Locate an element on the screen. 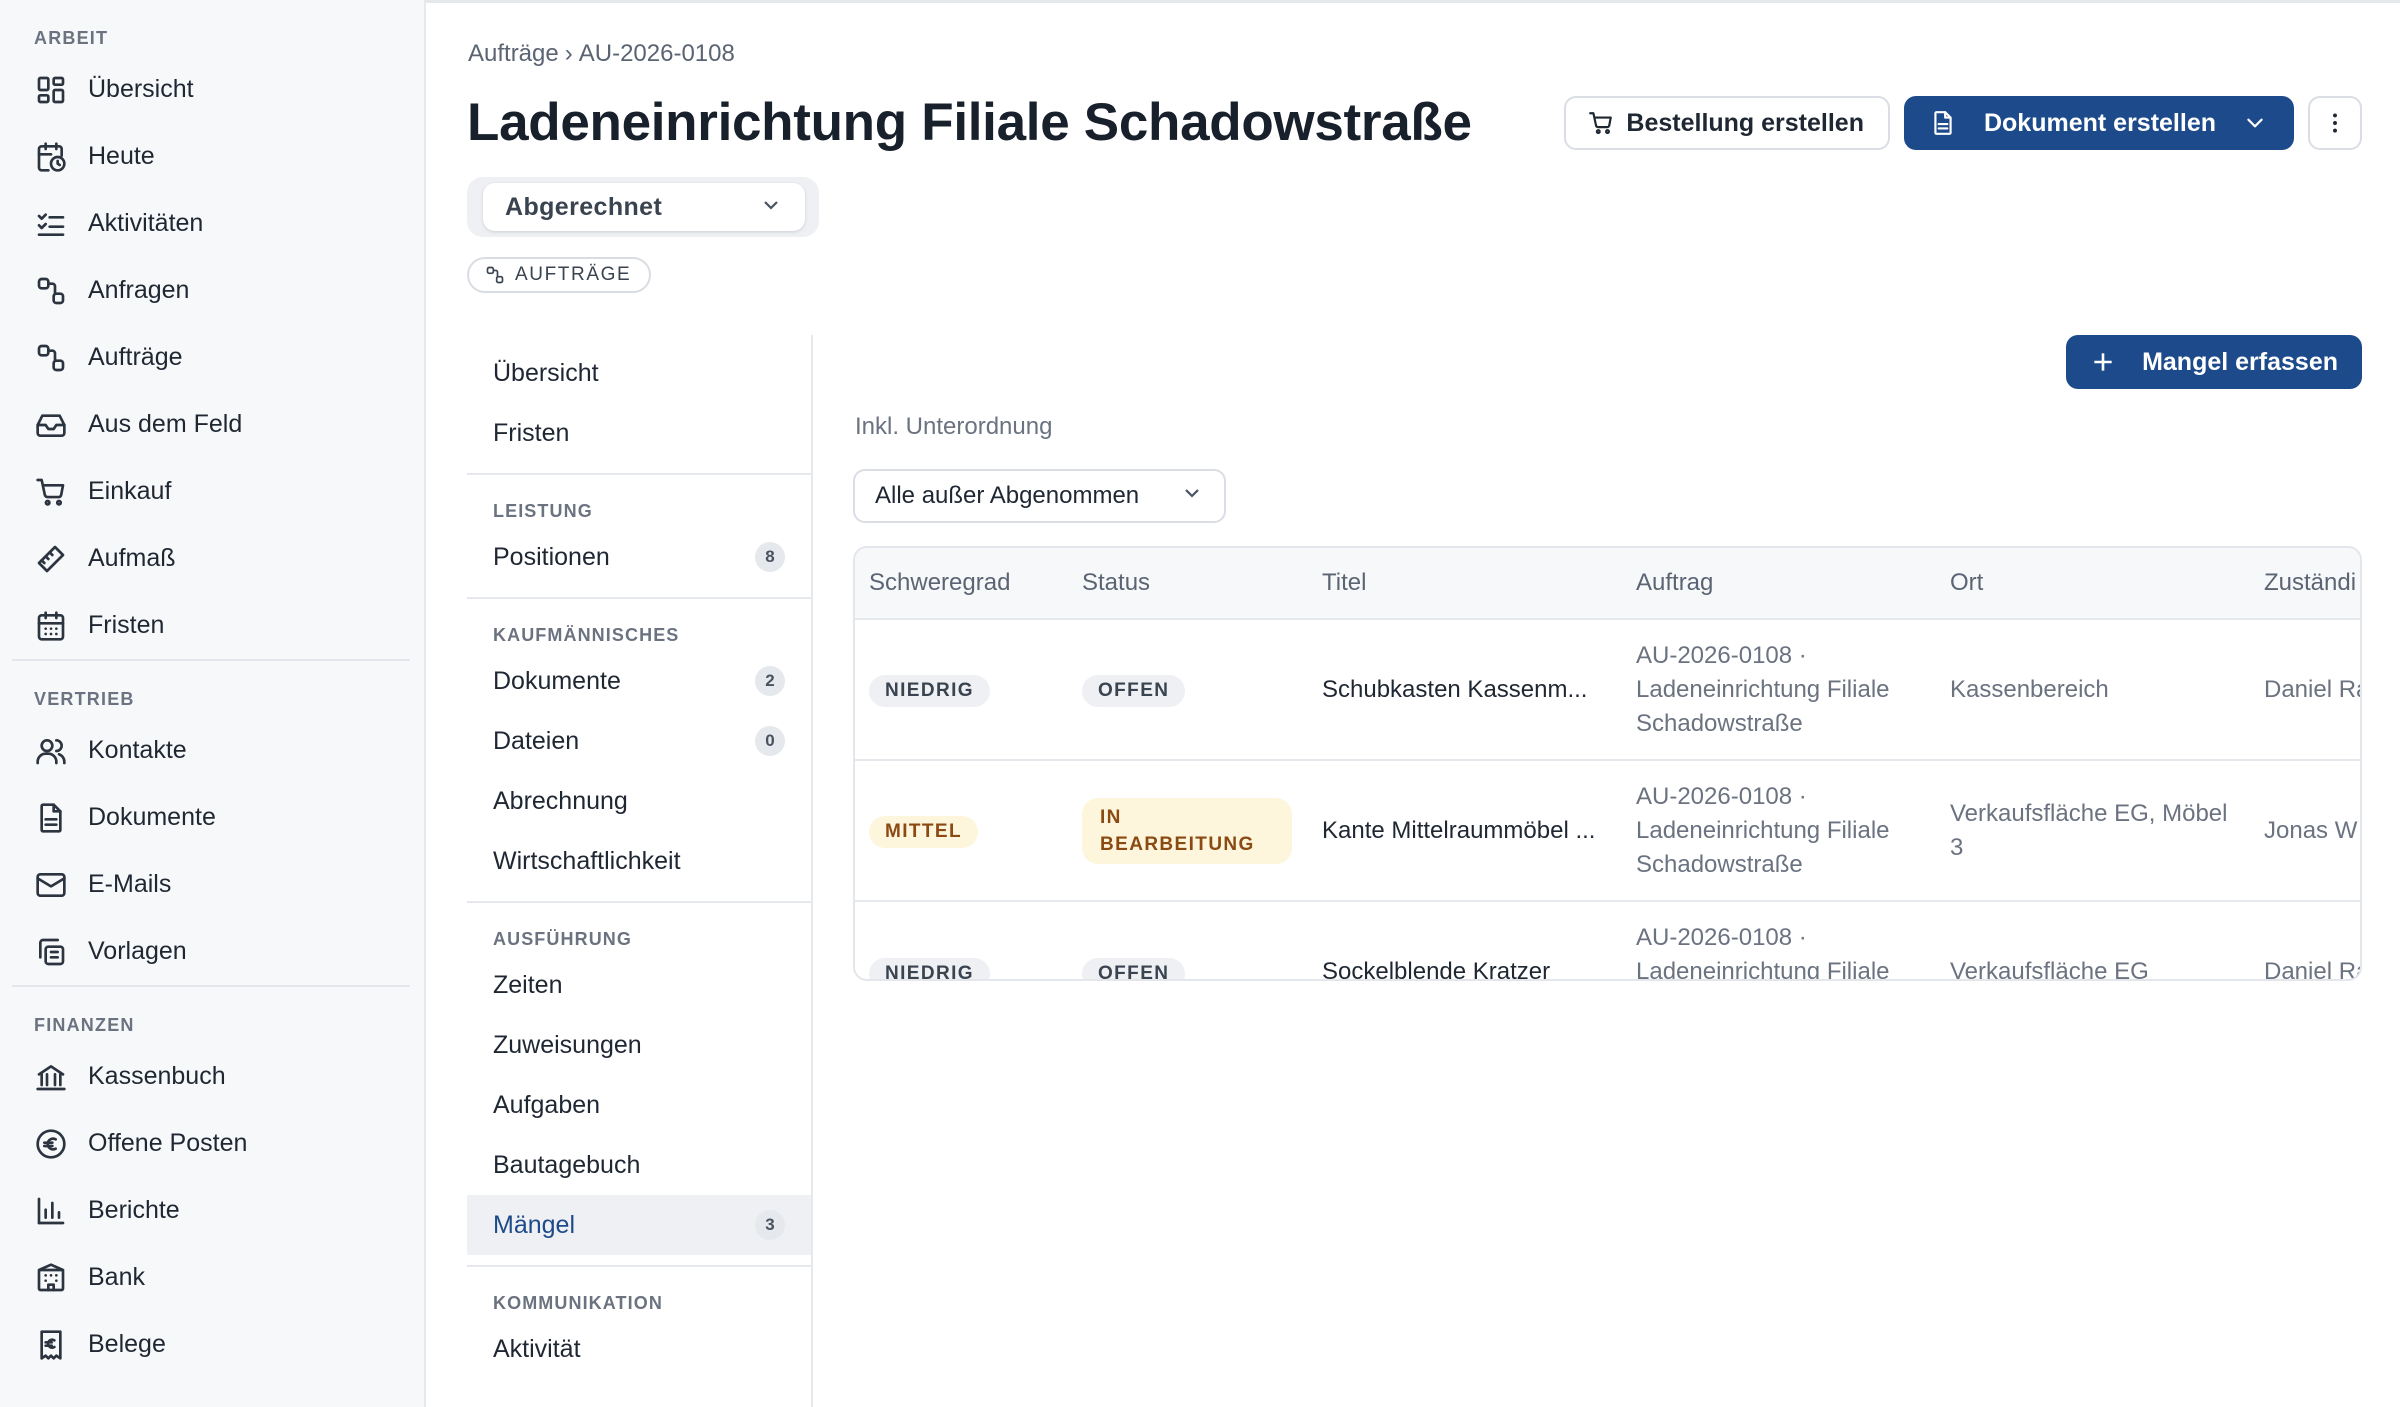 This screenshot has width=2400, height=1407. subnav-item-bautagebuch: Bautagebuch is located at coordinates (639, 1165).